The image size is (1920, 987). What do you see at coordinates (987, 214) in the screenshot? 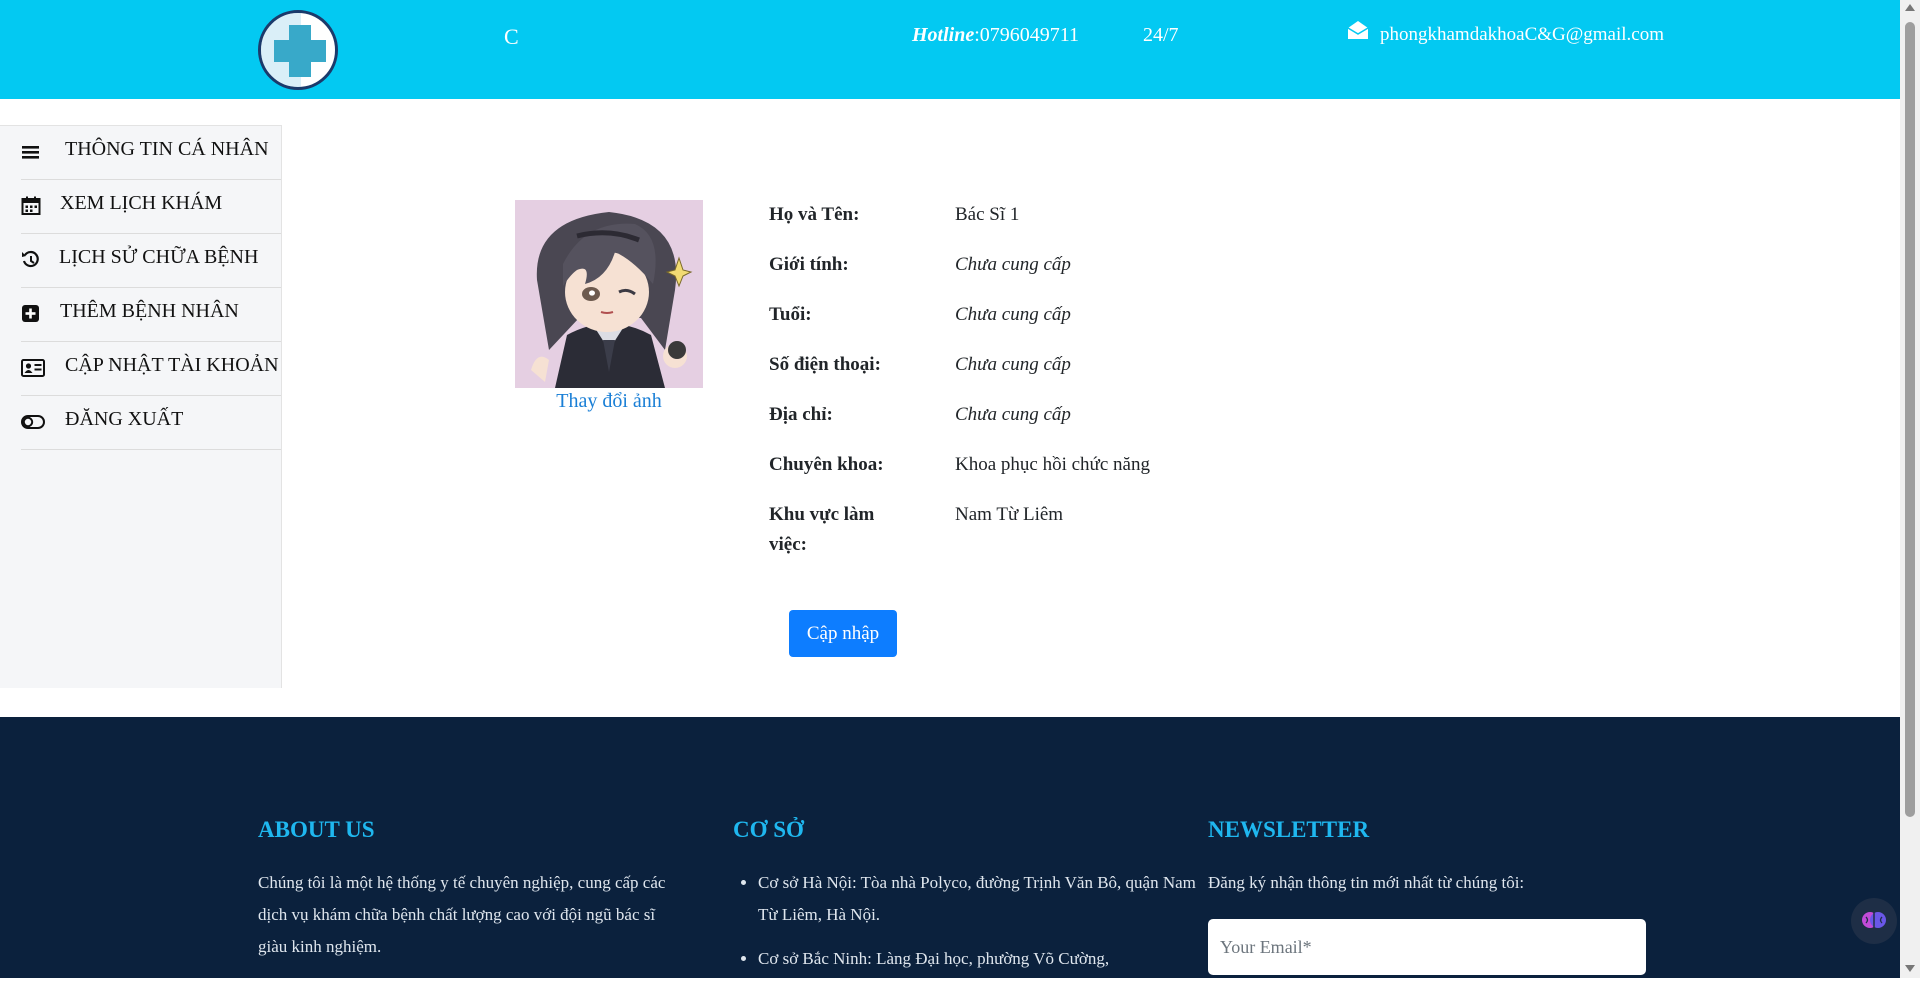
I see `name-value: Bác Sĩ 1` at bounding box center [987, 214].